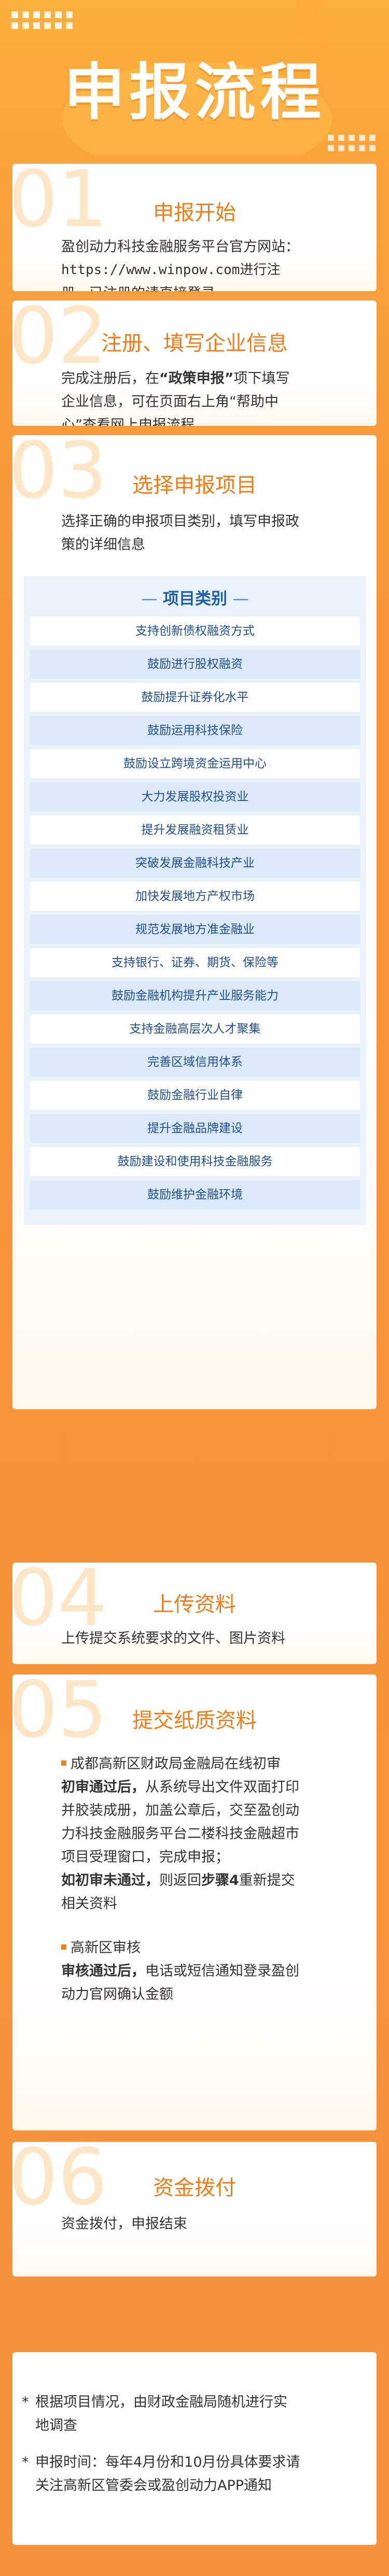 This screenshot has width=389, height=2576. I want to click on text-line: 资金拨付，申报结束, so click(124, 2224).